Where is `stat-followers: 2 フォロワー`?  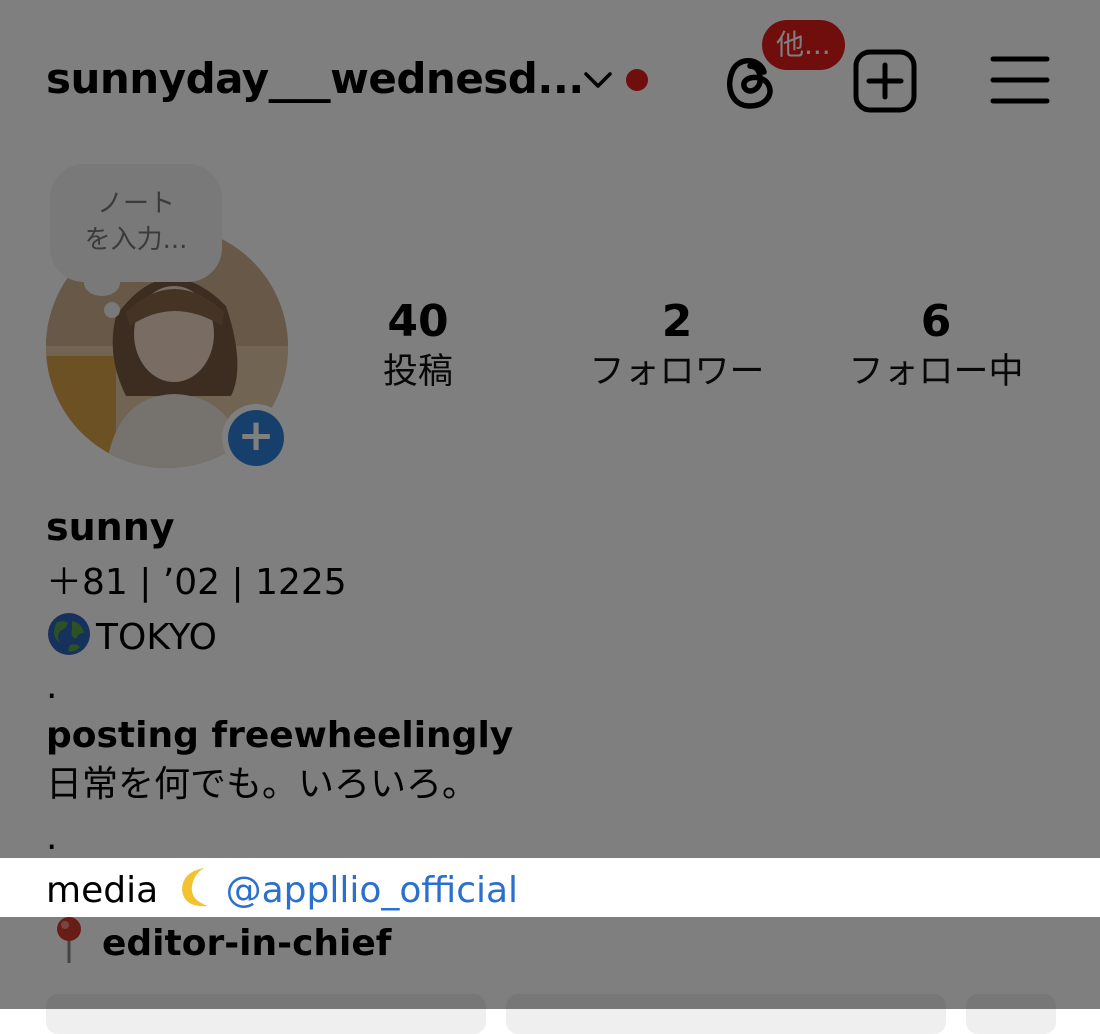
stat-followers: 2 フォロワー is located at coordinates (677, 346).